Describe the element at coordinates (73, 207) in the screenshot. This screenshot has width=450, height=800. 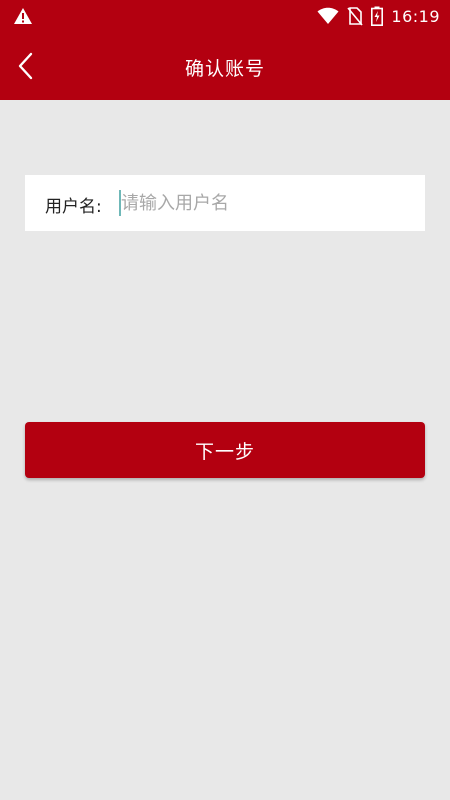
I see `username-label: 用户名:` at that location.